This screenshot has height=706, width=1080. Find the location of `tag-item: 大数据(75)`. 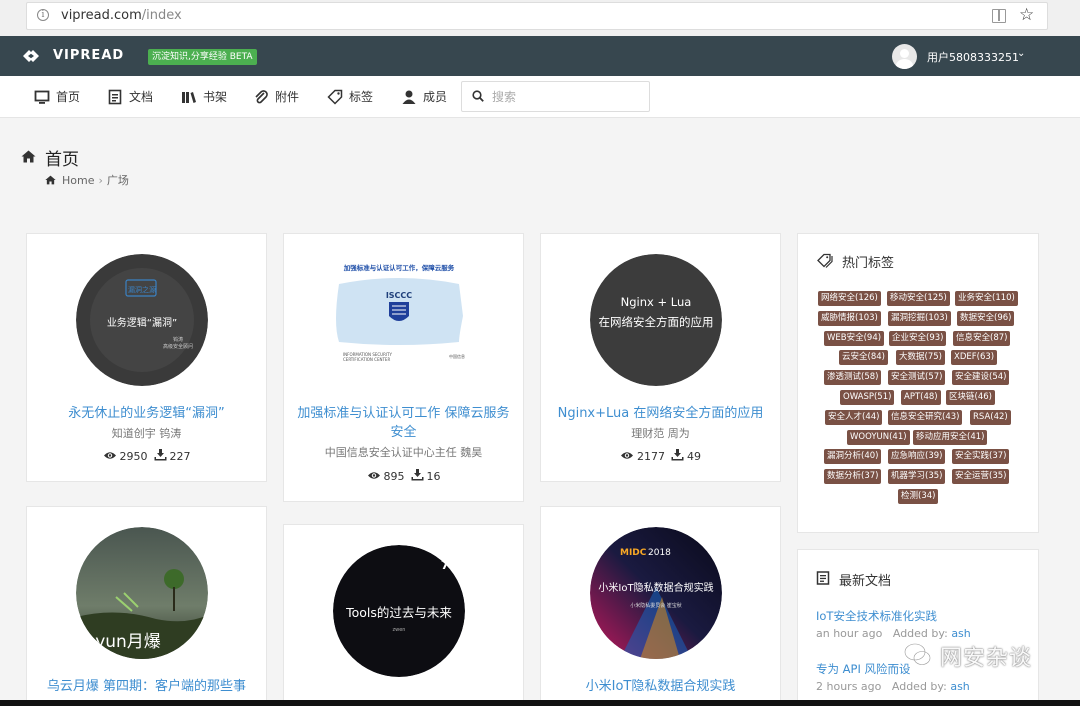

tag-item: 大数据(75) is located at coordinates (920, 357).